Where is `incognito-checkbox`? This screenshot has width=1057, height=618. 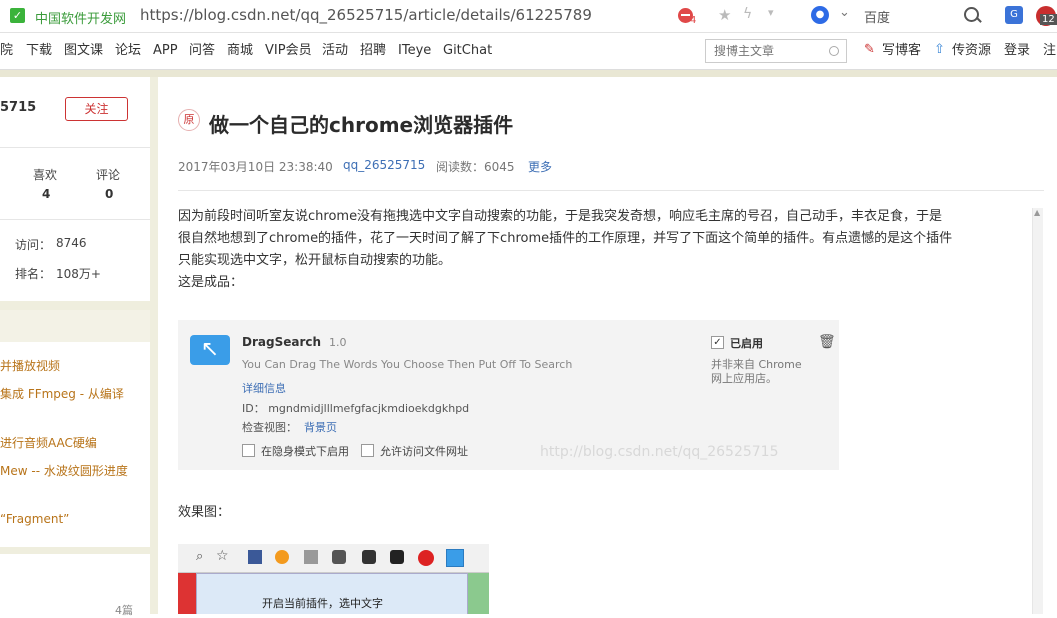
incognito-checkbox is located at coordinates (248, 450).